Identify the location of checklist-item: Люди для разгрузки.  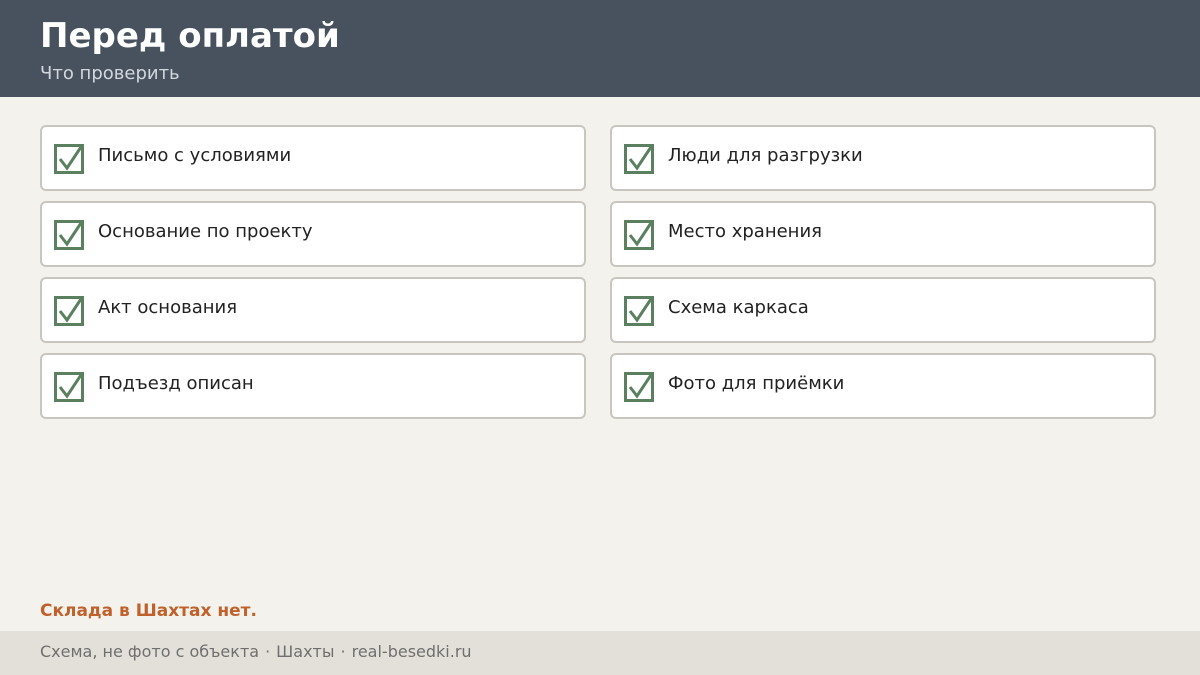
(883, 158).